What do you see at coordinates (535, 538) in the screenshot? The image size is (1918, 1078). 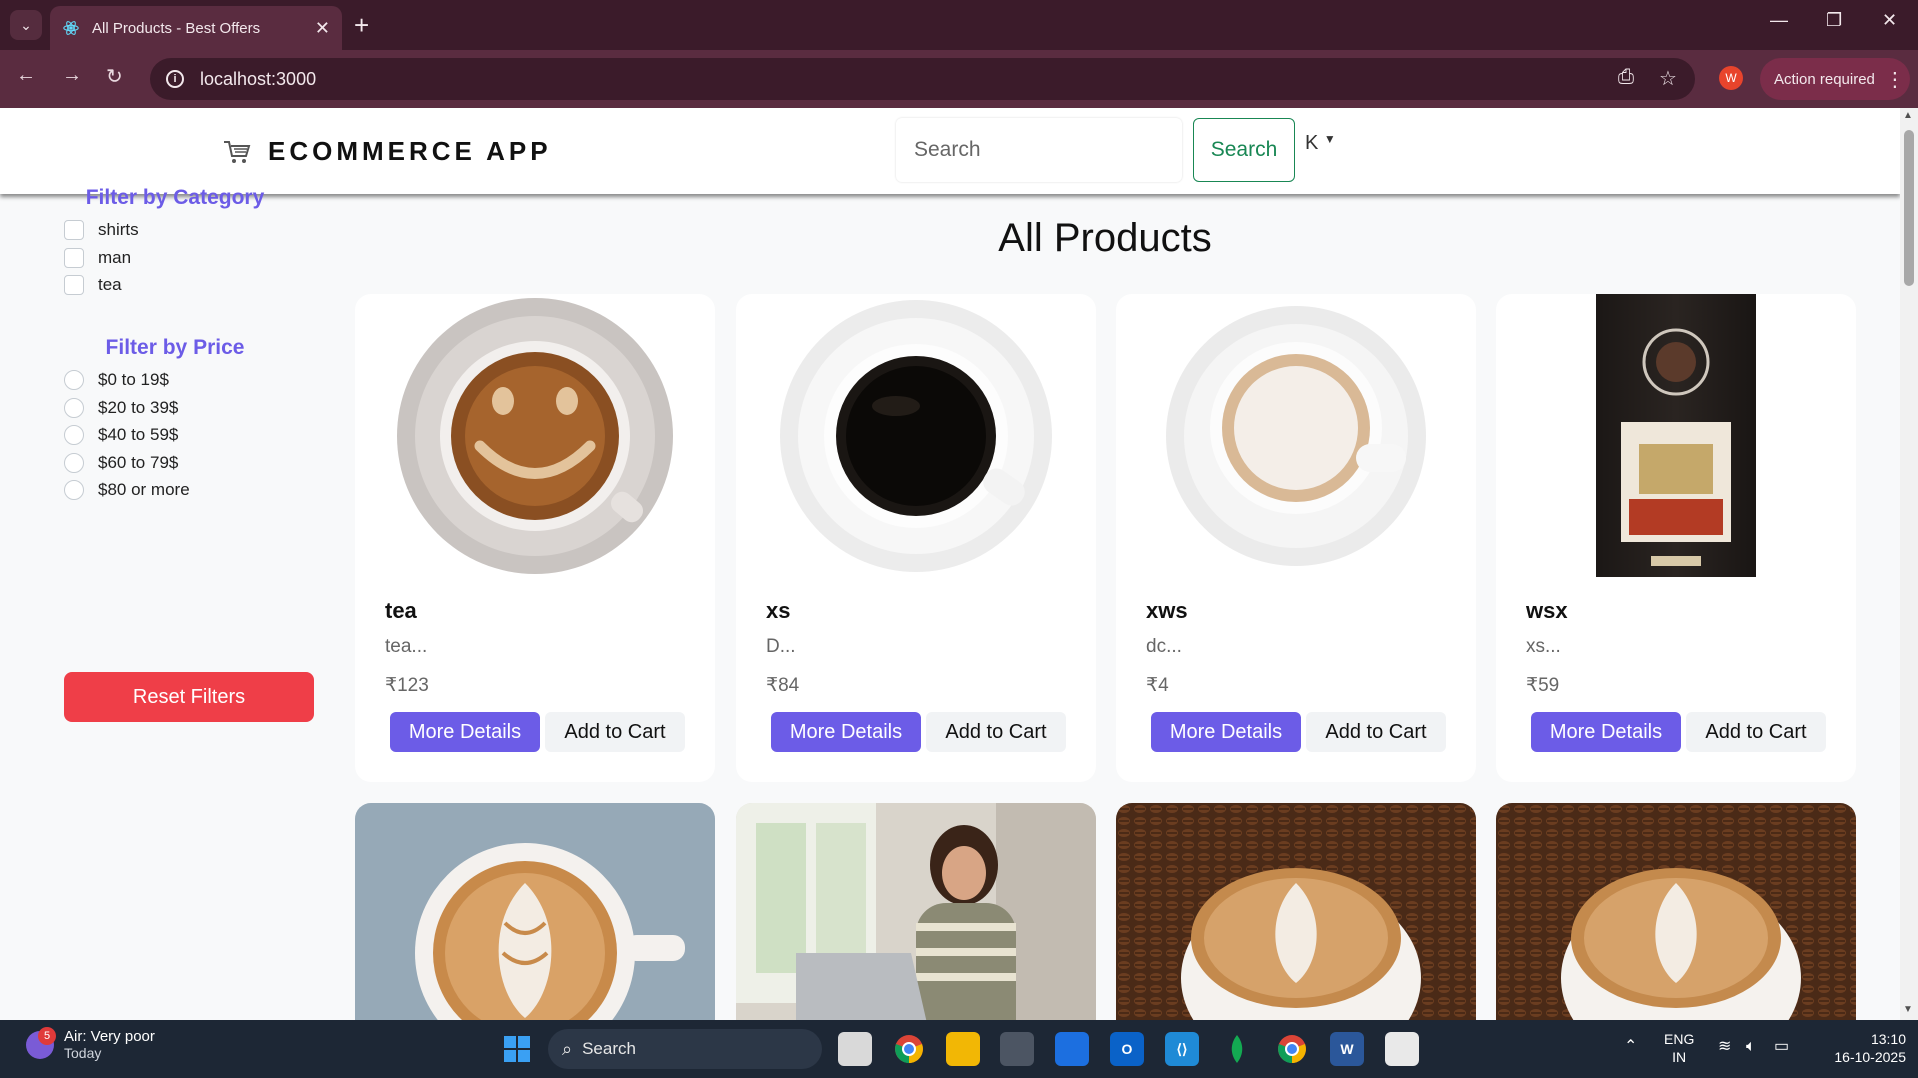 I see `product-card: tea tea... ₹123 More Details Add to Cart` at bounding box center [535, 538].